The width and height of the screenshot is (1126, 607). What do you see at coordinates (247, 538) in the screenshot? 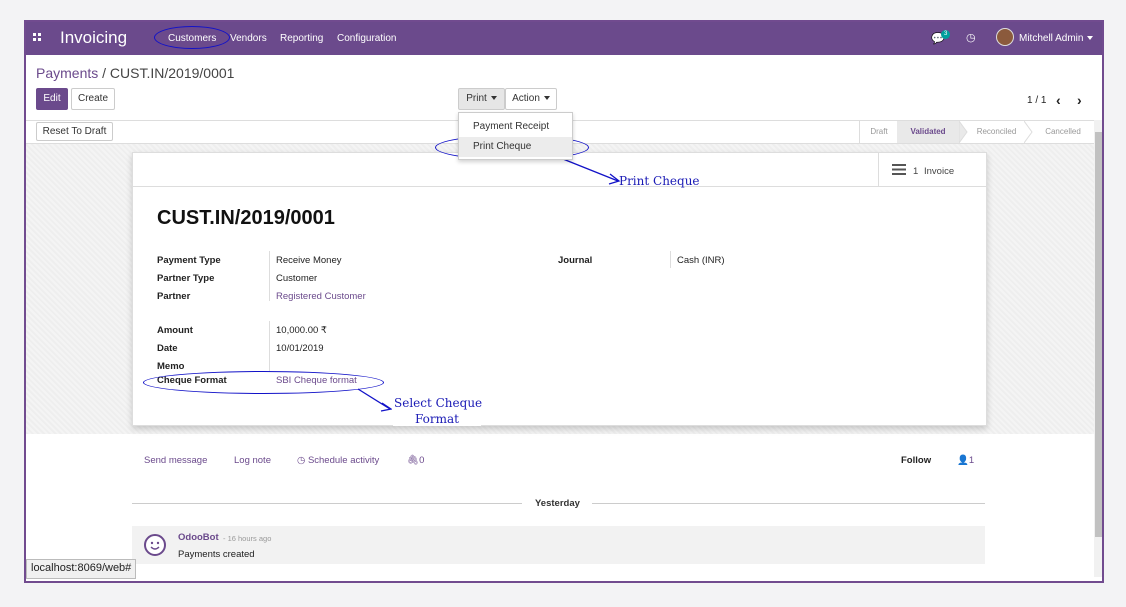
I see `message-time: - 16 hours ago` at bounding box center [247, 538].